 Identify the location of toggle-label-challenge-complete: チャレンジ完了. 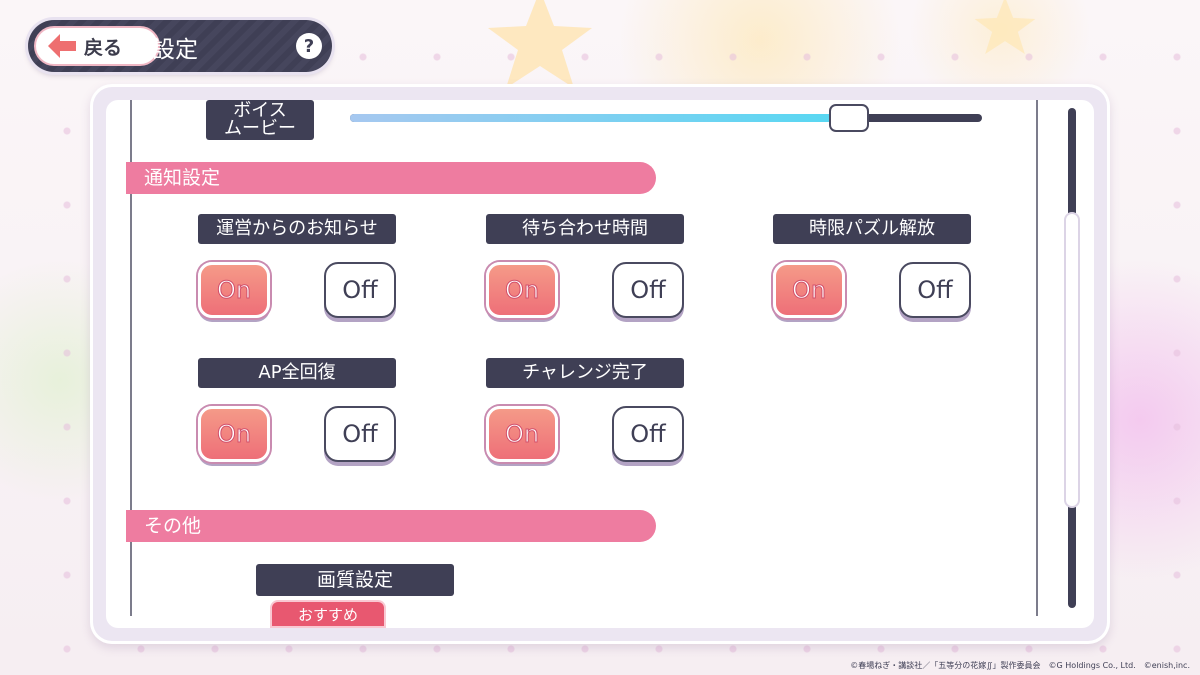
(585, 373).